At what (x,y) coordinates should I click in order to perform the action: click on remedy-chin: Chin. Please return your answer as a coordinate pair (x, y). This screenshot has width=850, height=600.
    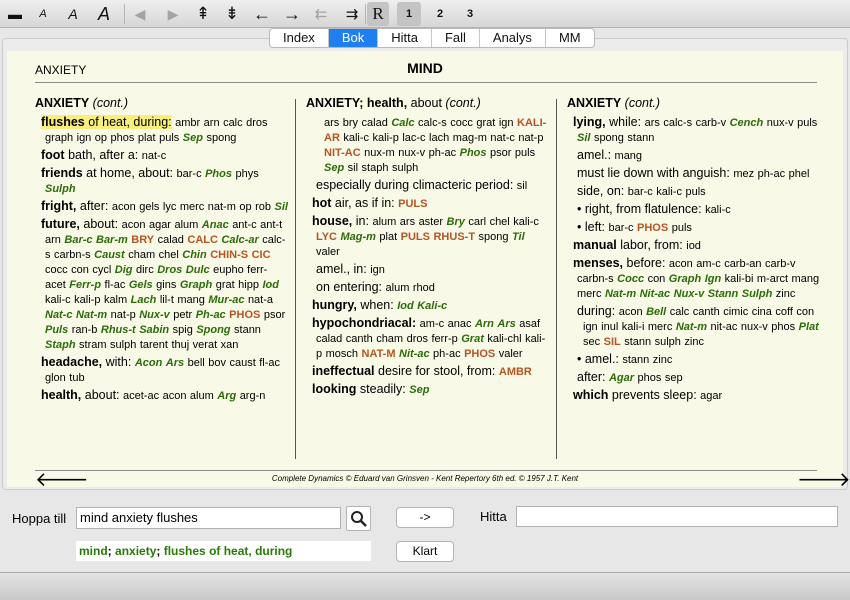
    Looking at the image, I should click on (194, 255).